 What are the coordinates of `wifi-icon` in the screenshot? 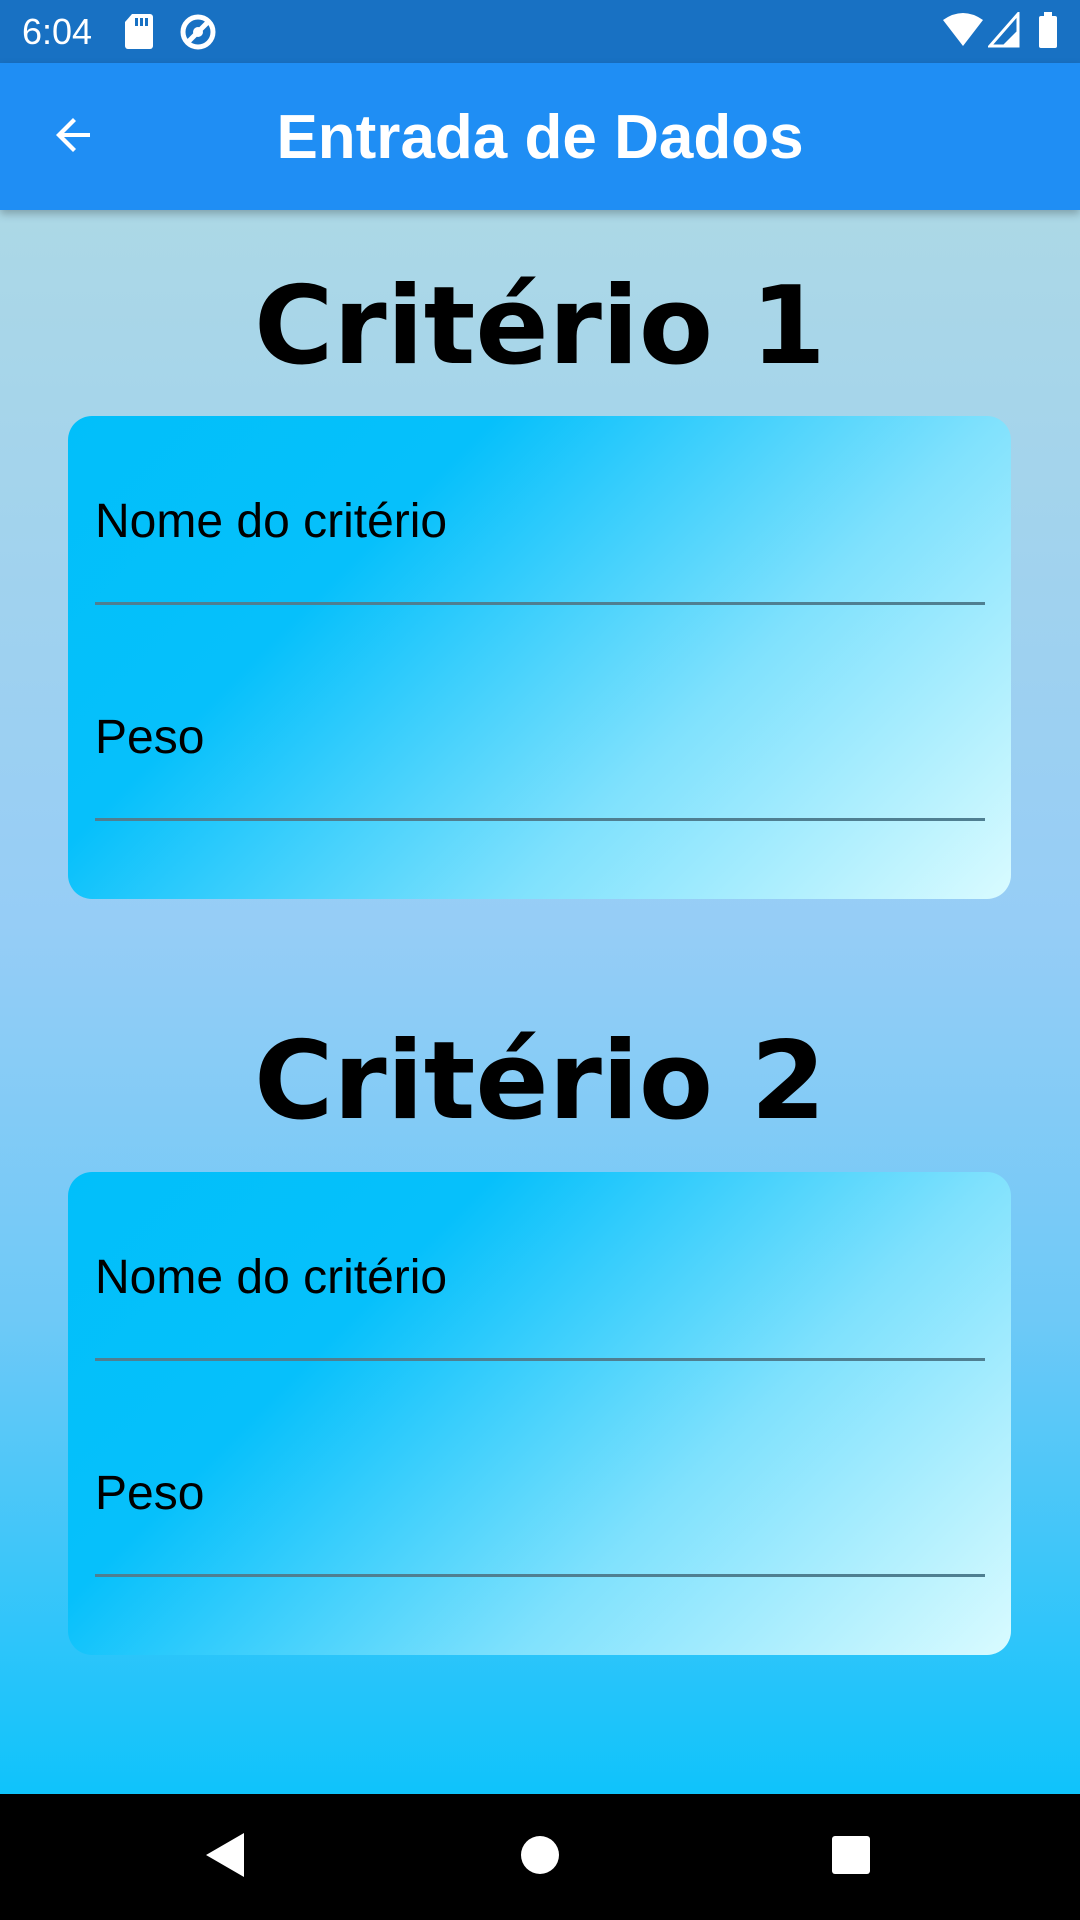 It's located at (963, 31).